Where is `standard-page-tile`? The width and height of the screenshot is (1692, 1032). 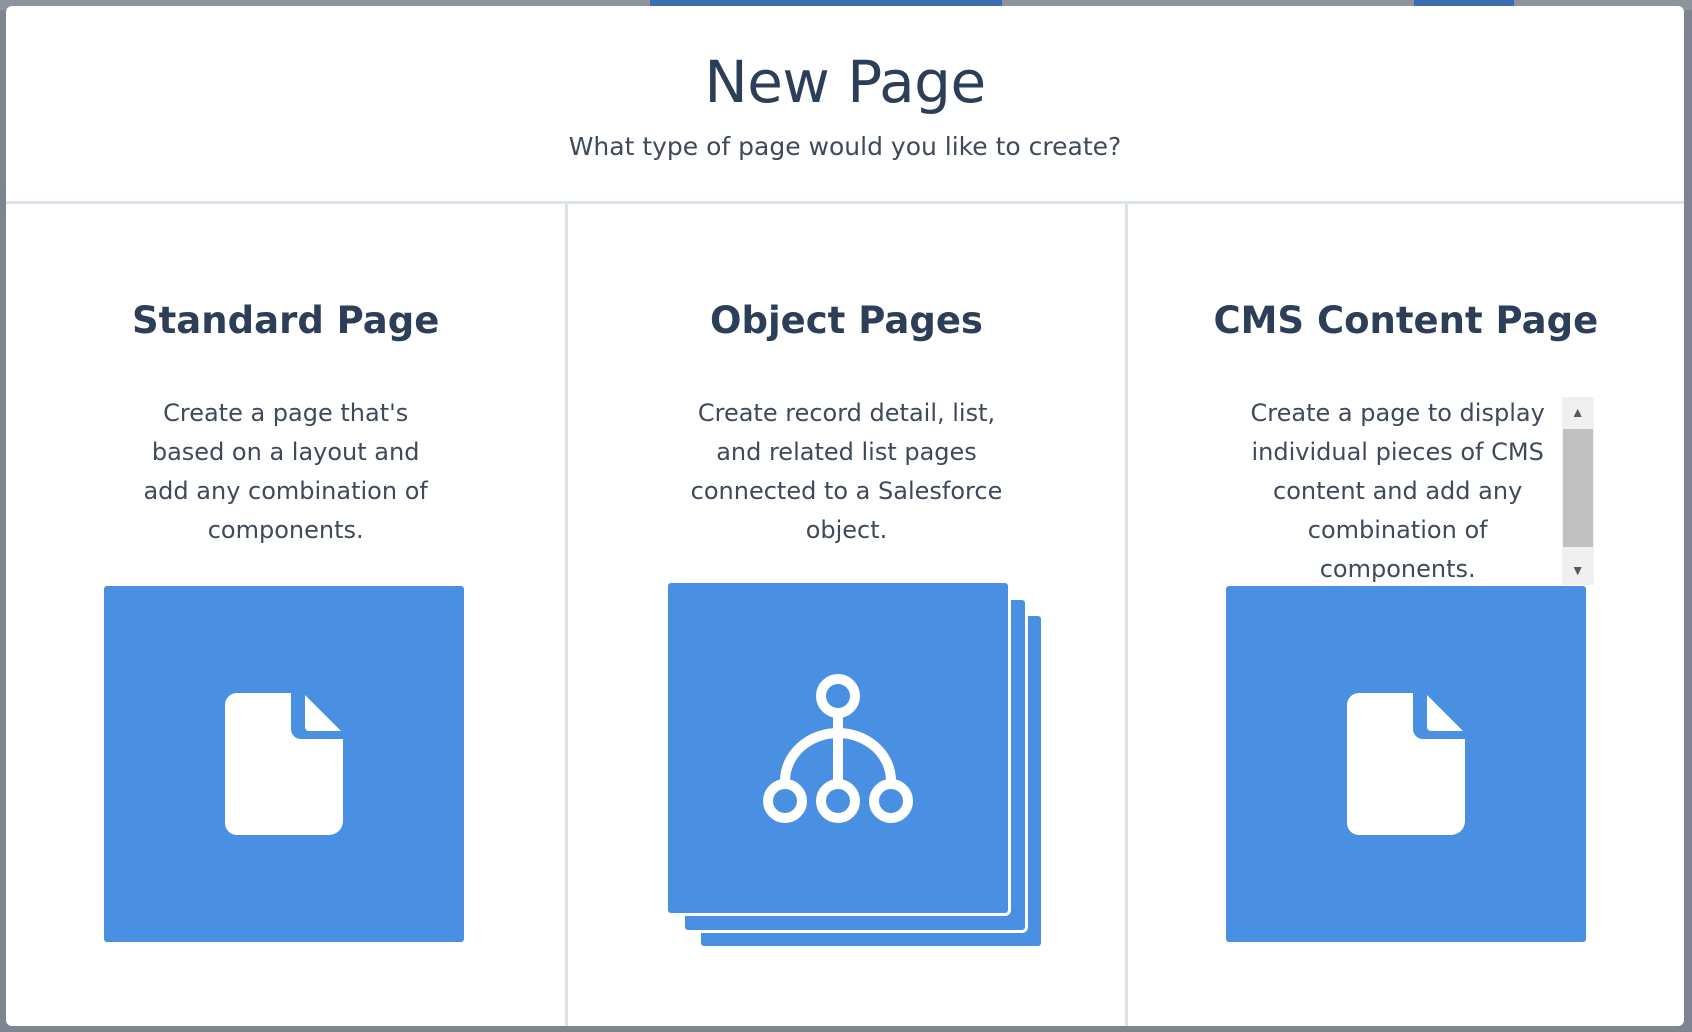
standard-page-tile is located at coordinates (284, 764).